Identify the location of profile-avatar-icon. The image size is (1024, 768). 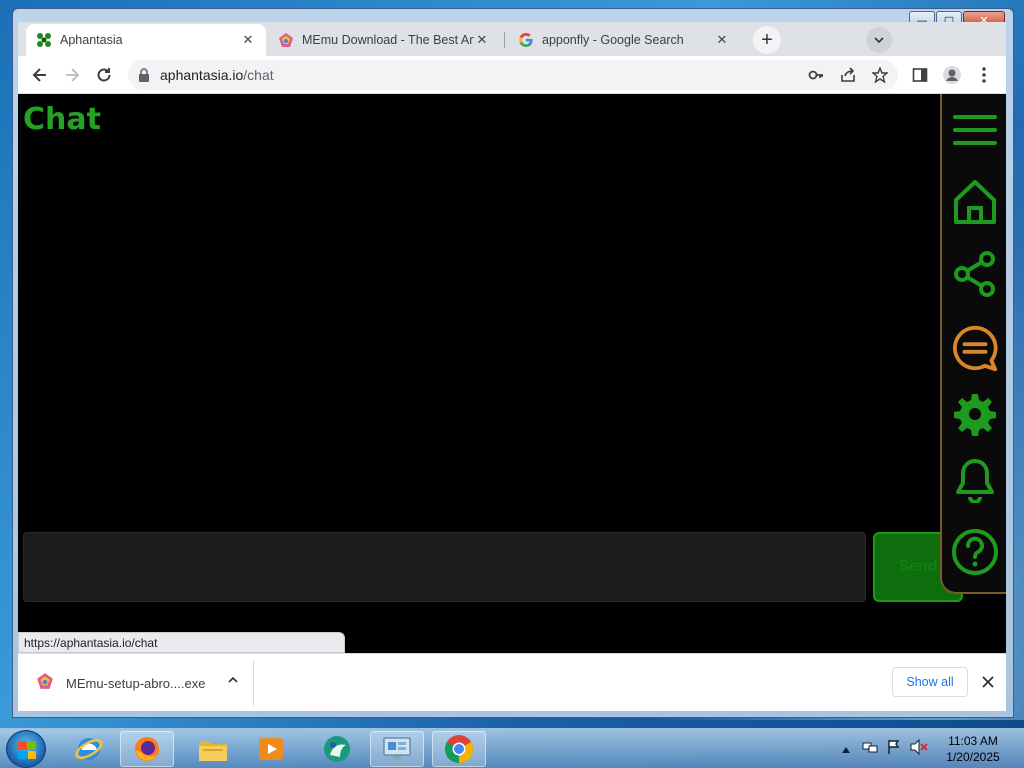
(952, 75).